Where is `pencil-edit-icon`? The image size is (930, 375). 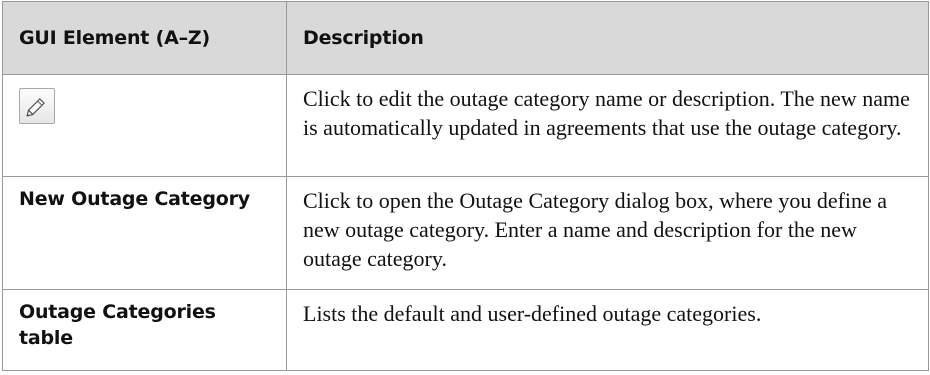 pencil-edit-icon is located at coordinates (35, 107).